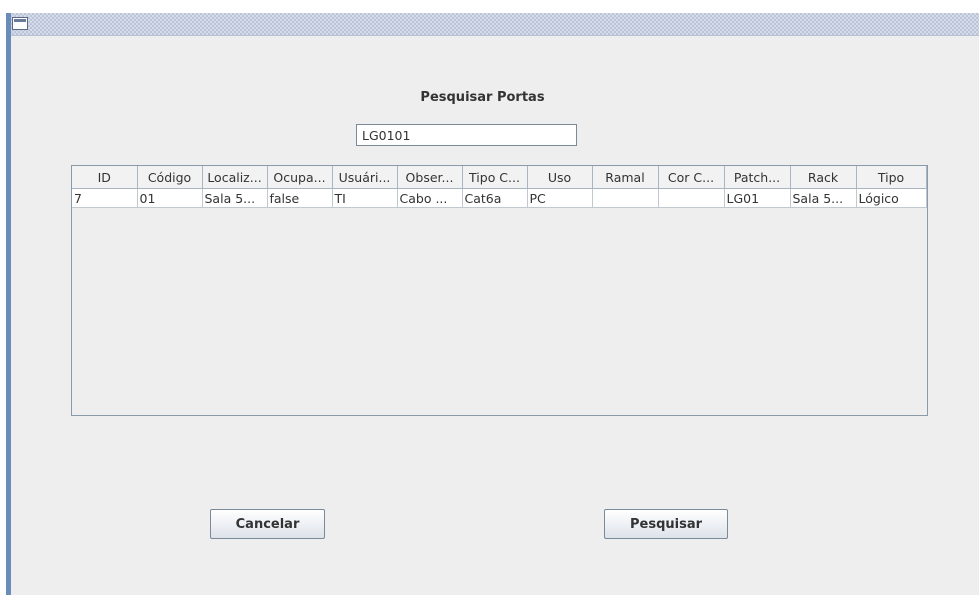 The image size is (979, 595). What do you see at coordinates (757, 198) in the screenshot?
I see `table-cell: LG01` at bounding box center [757, 198].